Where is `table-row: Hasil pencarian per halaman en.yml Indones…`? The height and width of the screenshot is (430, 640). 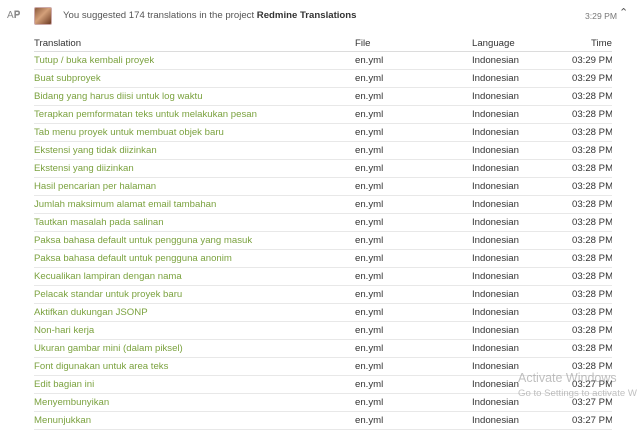 table-row: Hasil pencarian per halaman en.yml Indones… is located at coordinates (323, 186).